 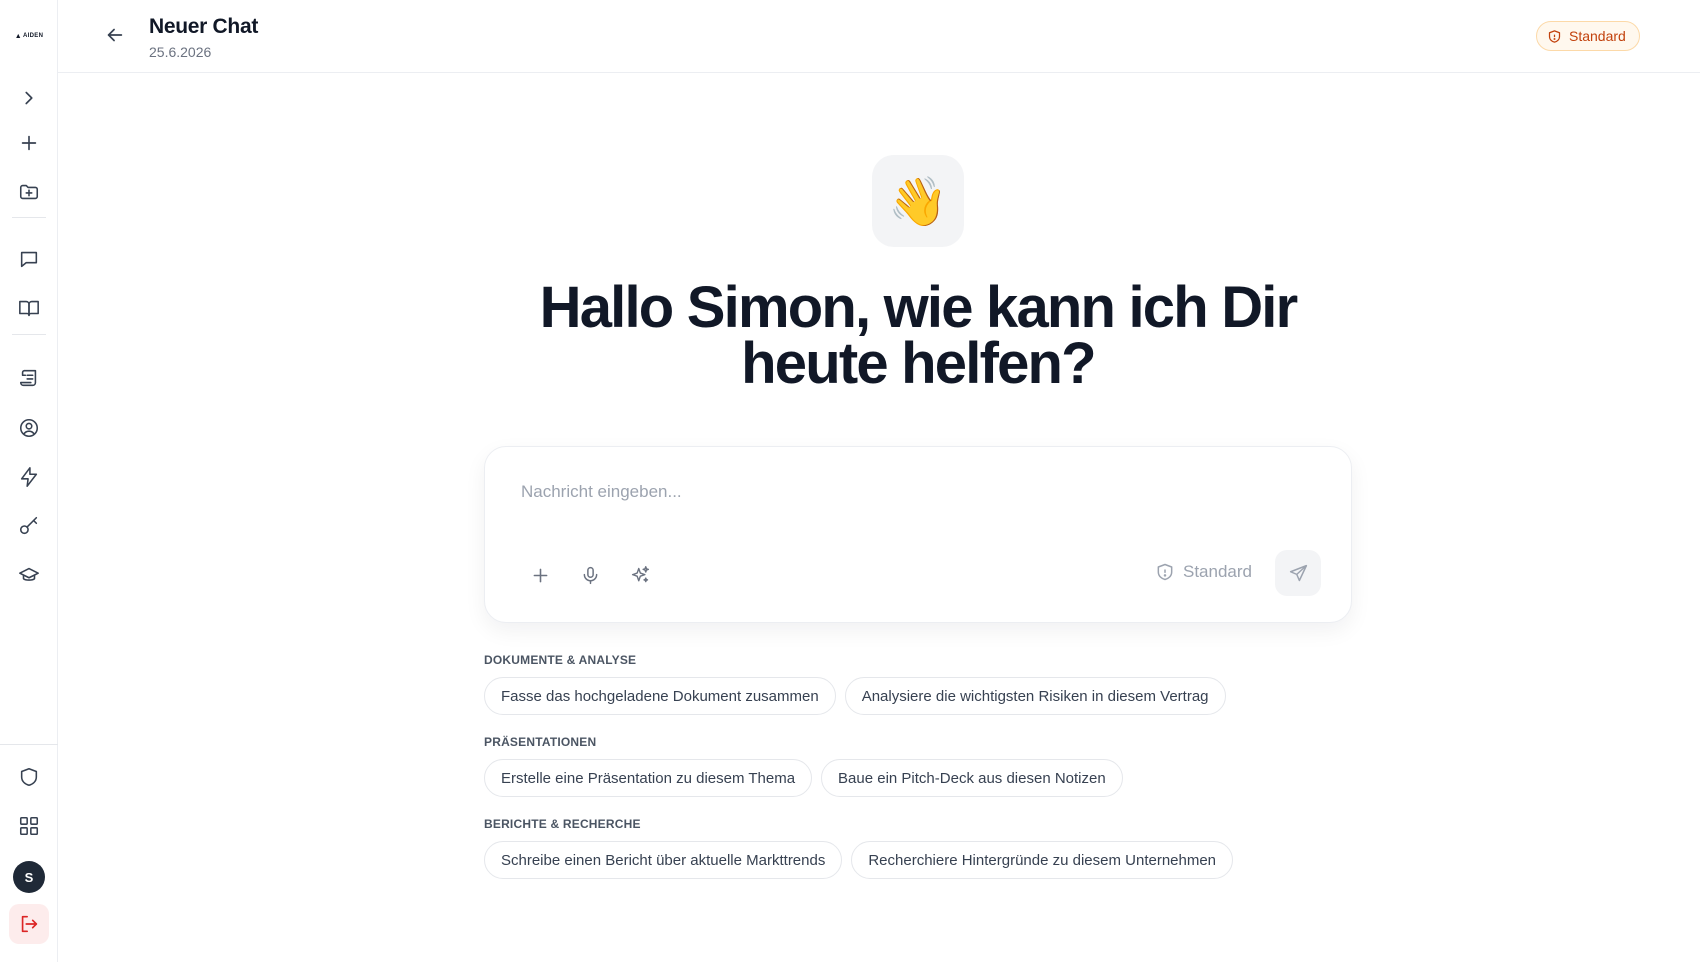 I want to click on logo-text: AIDEN, so click(x=33, y=36).